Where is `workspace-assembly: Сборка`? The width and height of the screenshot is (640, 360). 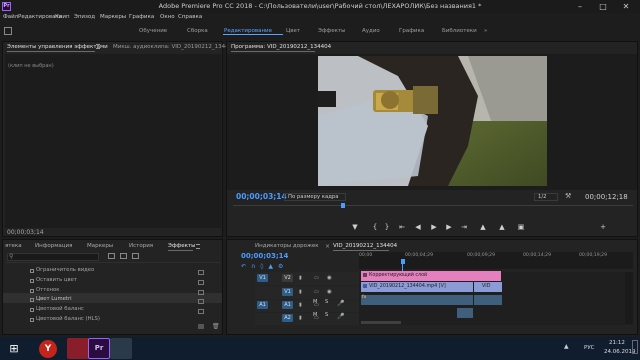
workspace-assembly: Сборка is located at coordinates (197, 31).